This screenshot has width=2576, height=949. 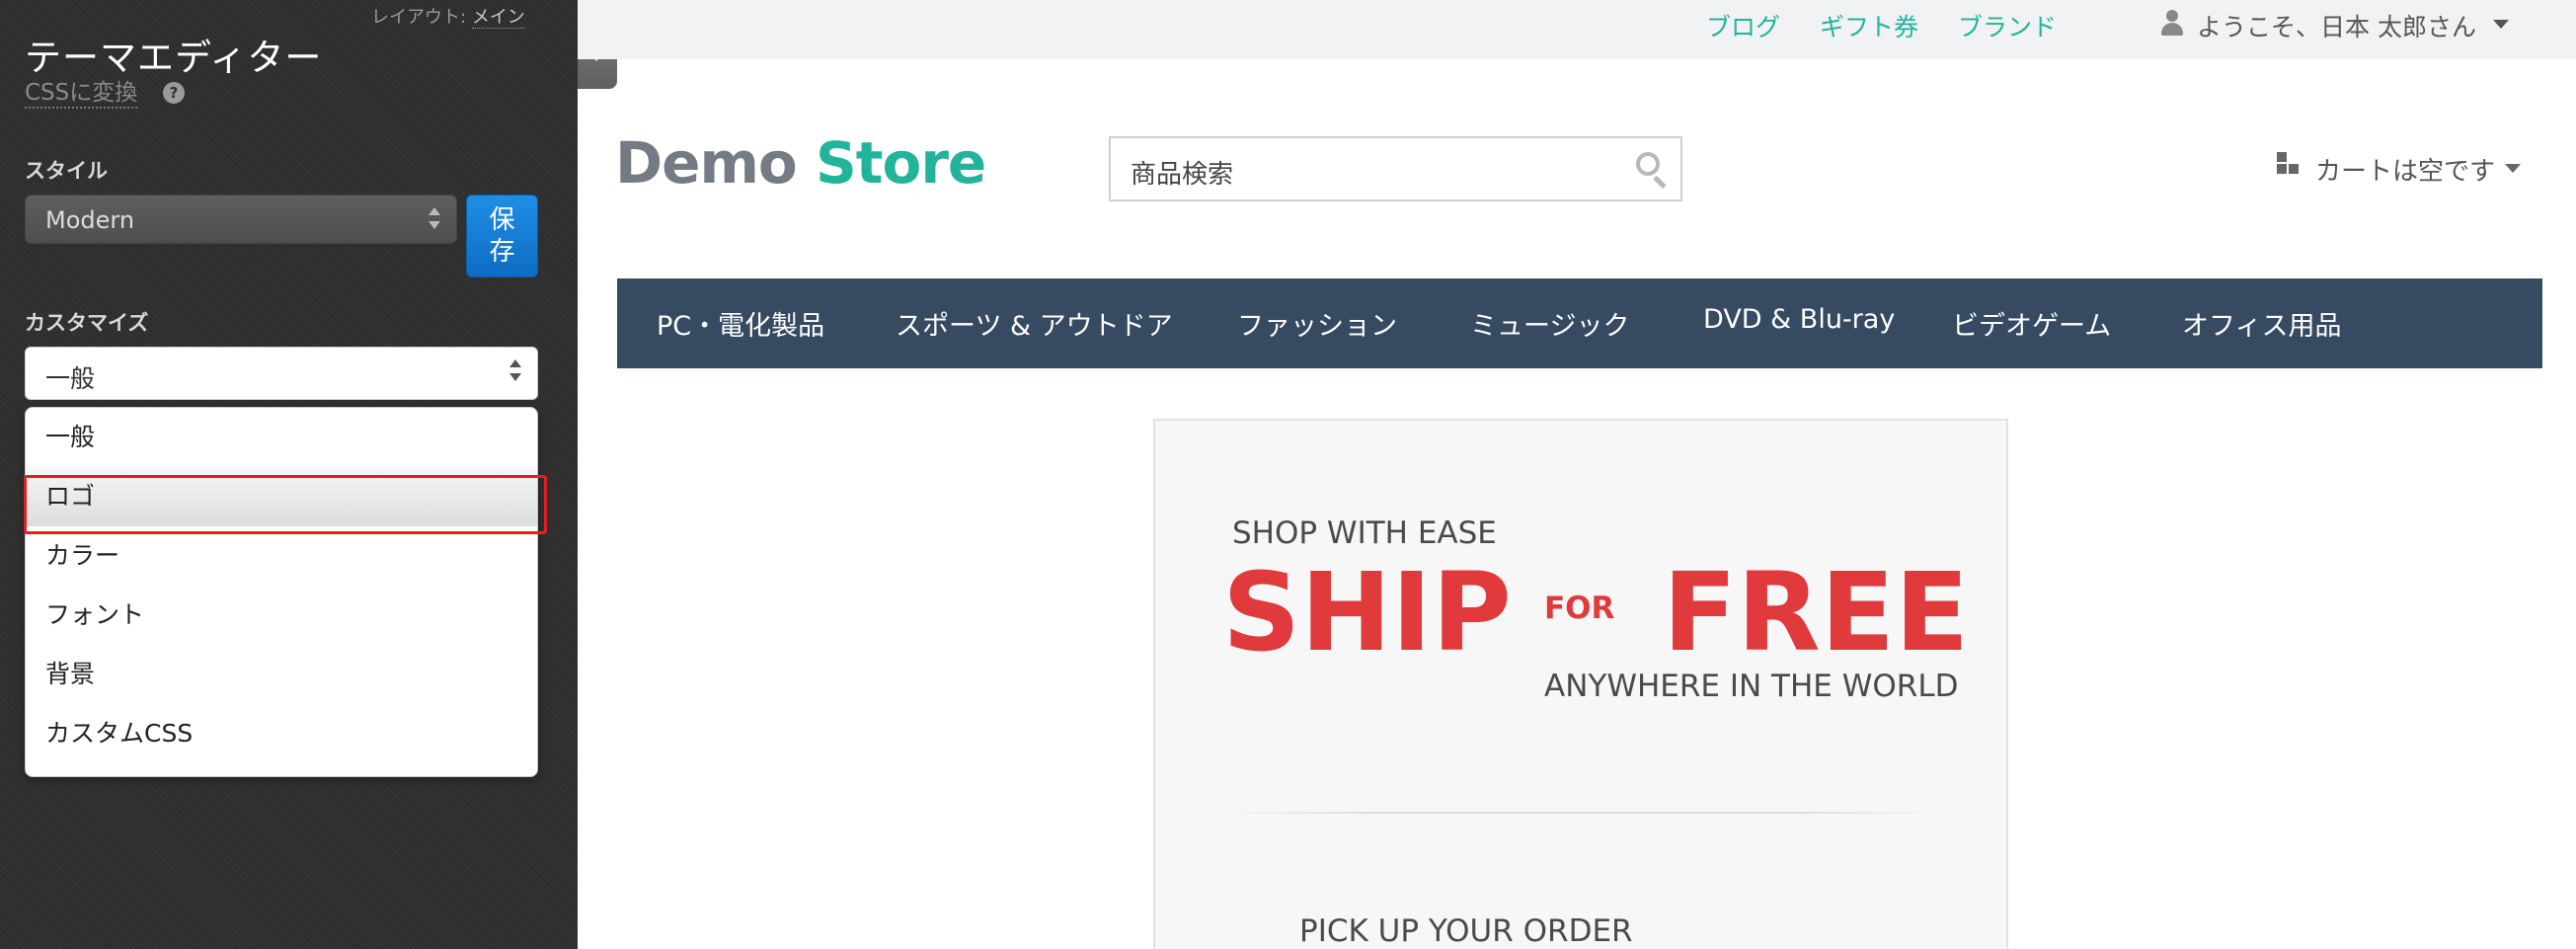 I want to click on style-select: Modern, so click(x=241, y=220).